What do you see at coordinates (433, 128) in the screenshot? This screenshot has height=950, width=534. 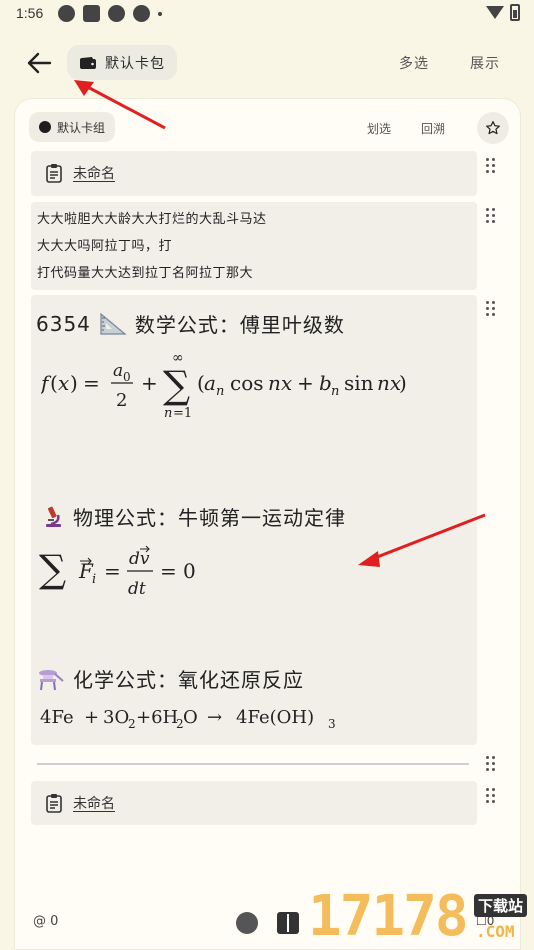 I see `trace-back-button: 回溯` at bounding box center [433, 128].